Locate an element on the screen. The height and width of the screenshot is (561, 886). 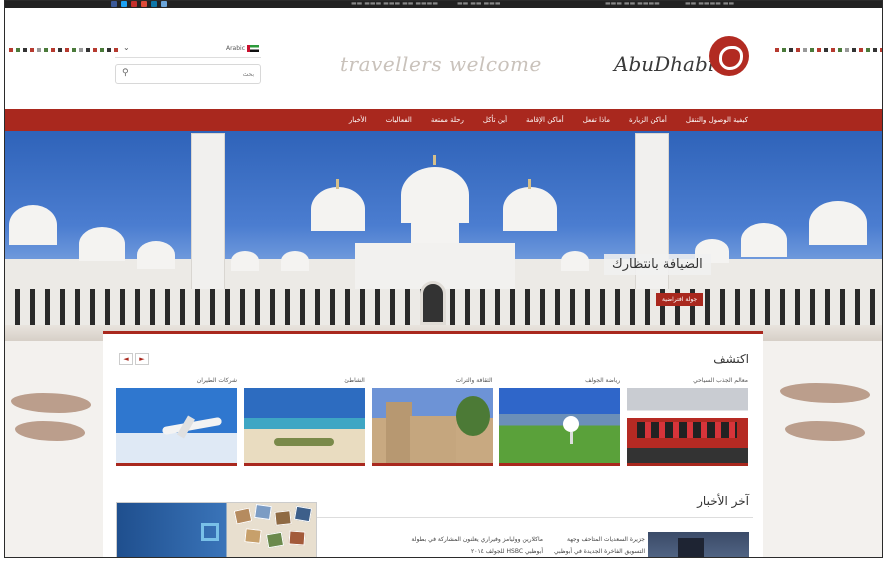
discover-card-golf: رياضة الجولف is located at coordinates (560, 420).